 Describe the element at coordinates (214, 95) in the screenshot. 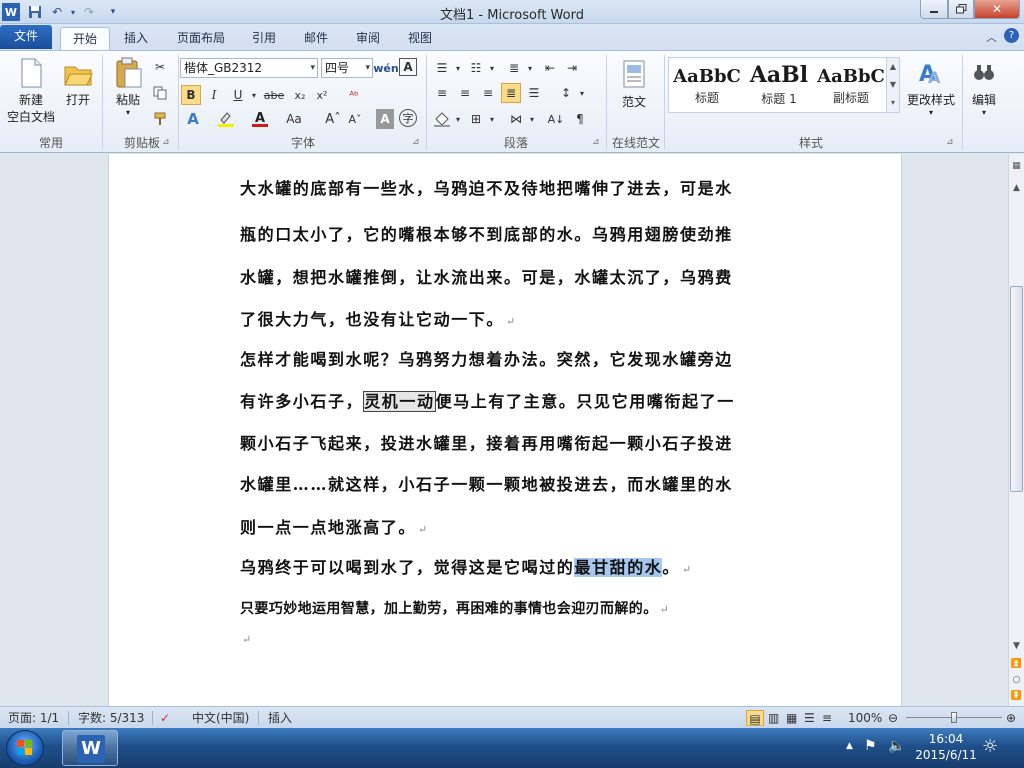

I see `italic-button: I` at that location.